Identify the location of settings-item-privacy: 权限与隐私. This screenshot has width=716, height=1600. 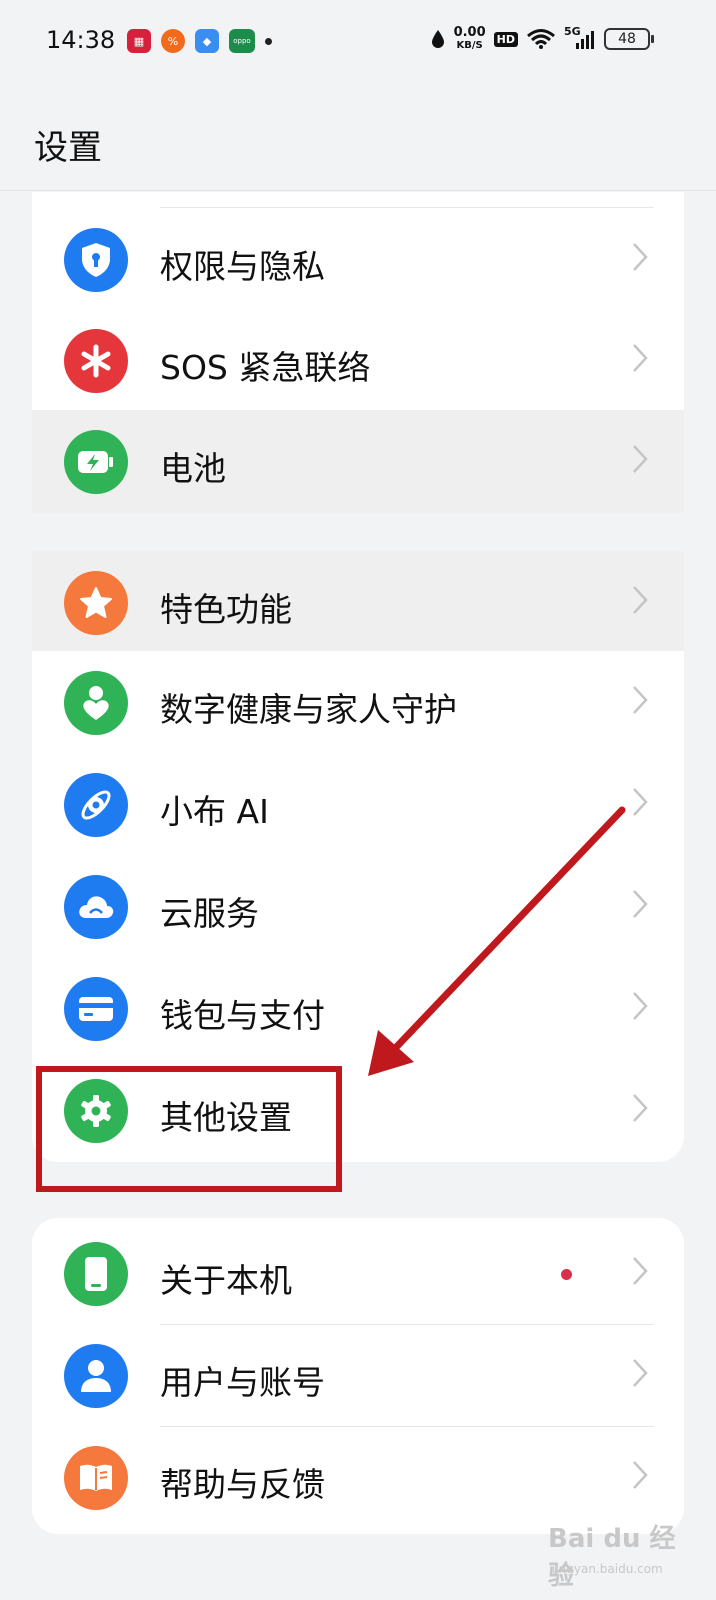
(358, 259).